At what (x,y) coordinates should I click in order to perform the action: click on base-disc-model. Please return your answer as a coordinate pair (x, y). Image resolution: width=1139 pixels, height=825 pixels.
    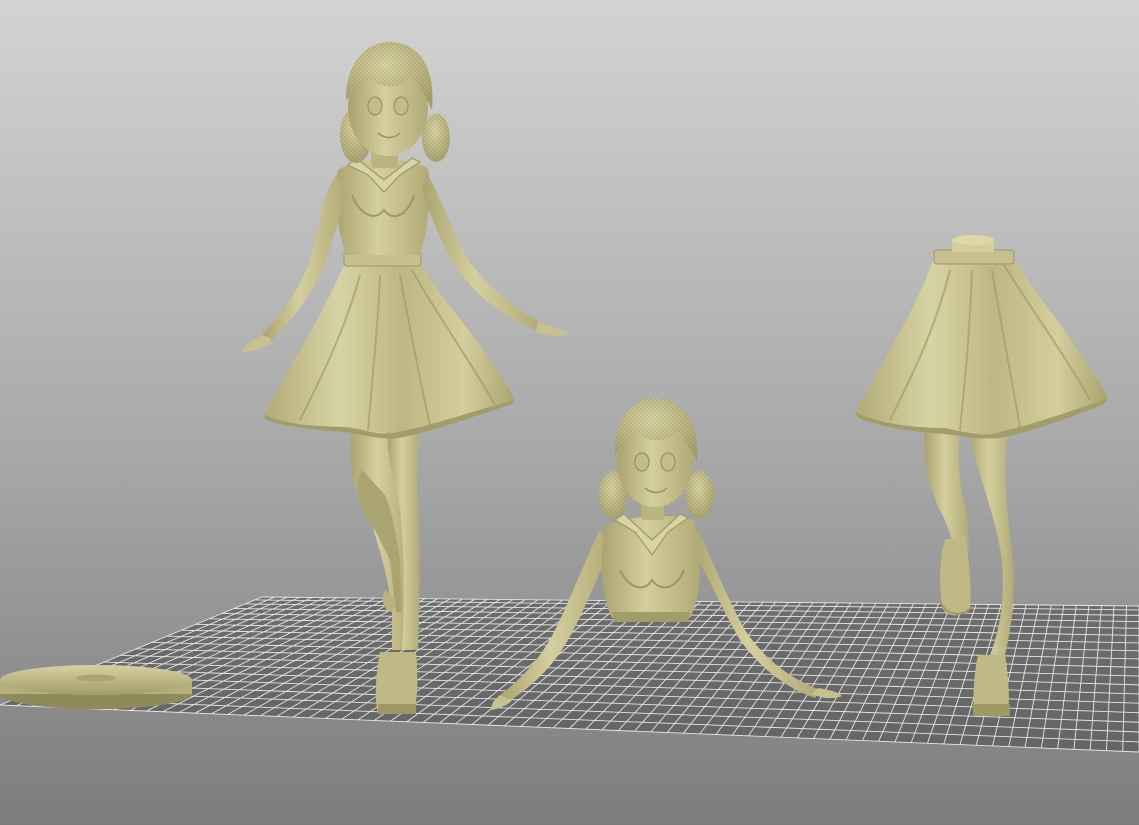
    Looking at the image, I should click on (96, 687).